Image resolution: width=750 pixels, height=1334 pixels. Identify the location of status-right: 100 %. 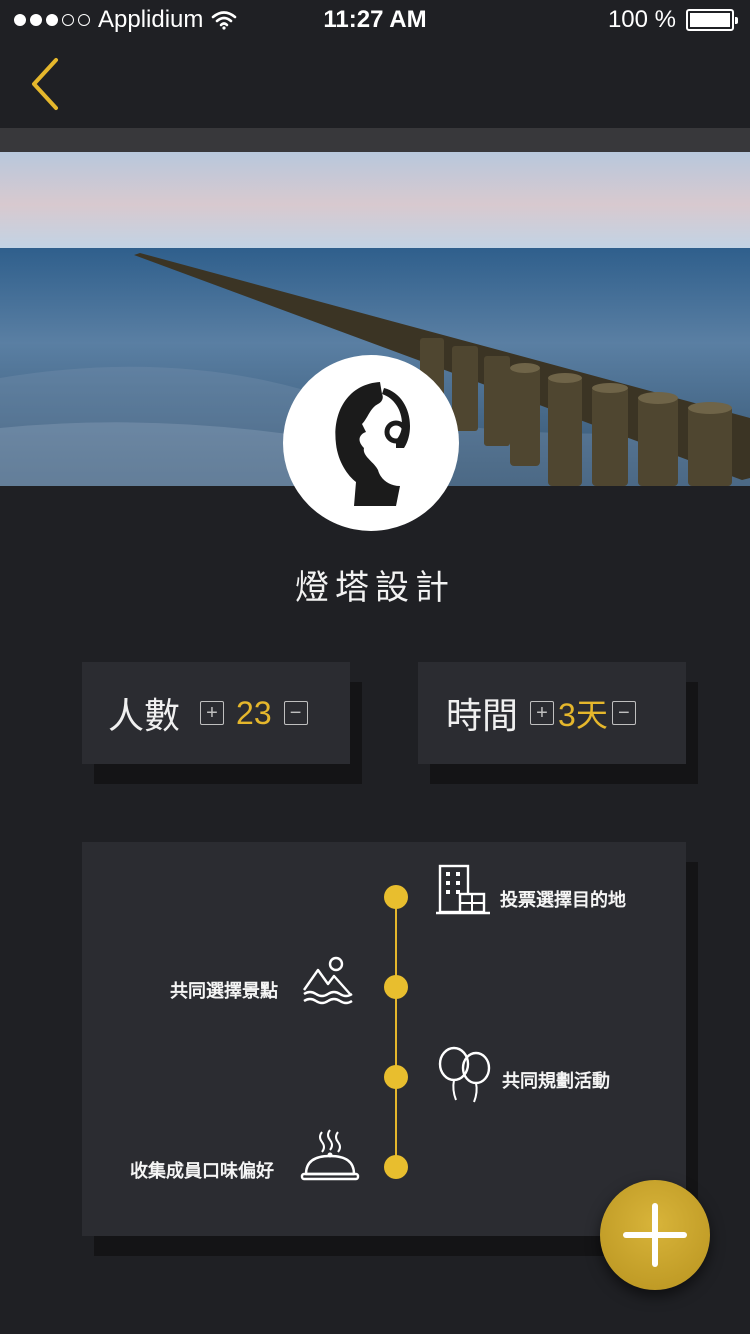
(672, 20).